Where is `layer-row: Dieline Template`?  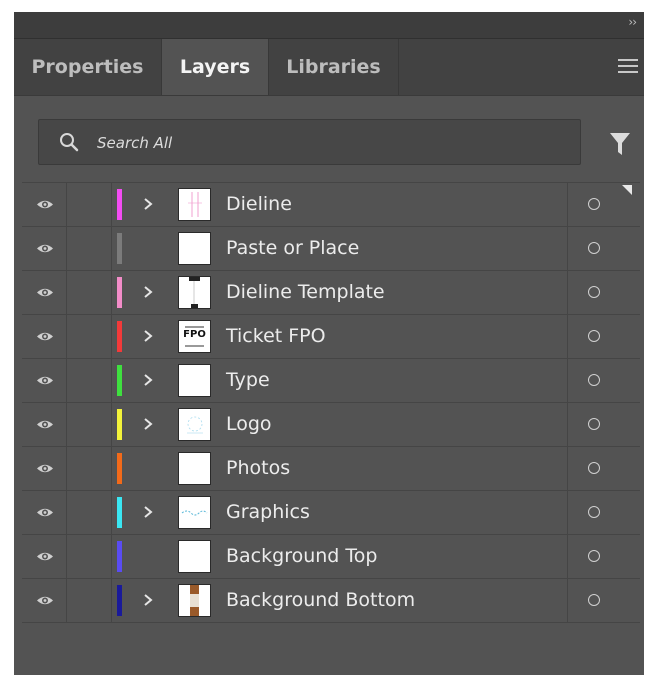 layer-row: Dieline Template is located at coordinates (331, 293).